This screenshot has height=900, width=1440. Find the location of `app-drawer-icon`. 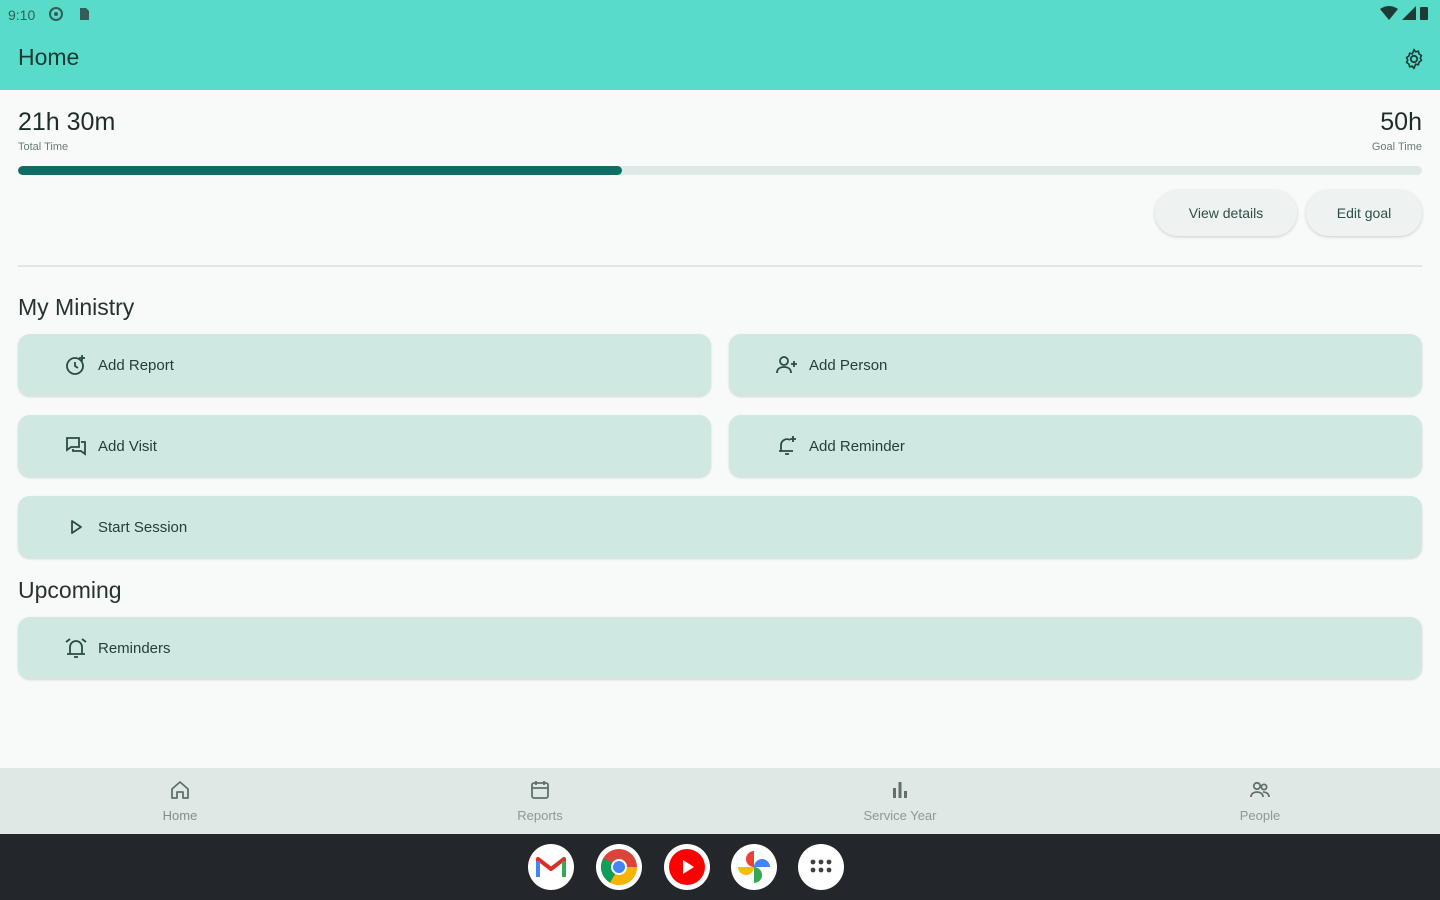

app-drawer-icon is located at coordinates (821, 867).